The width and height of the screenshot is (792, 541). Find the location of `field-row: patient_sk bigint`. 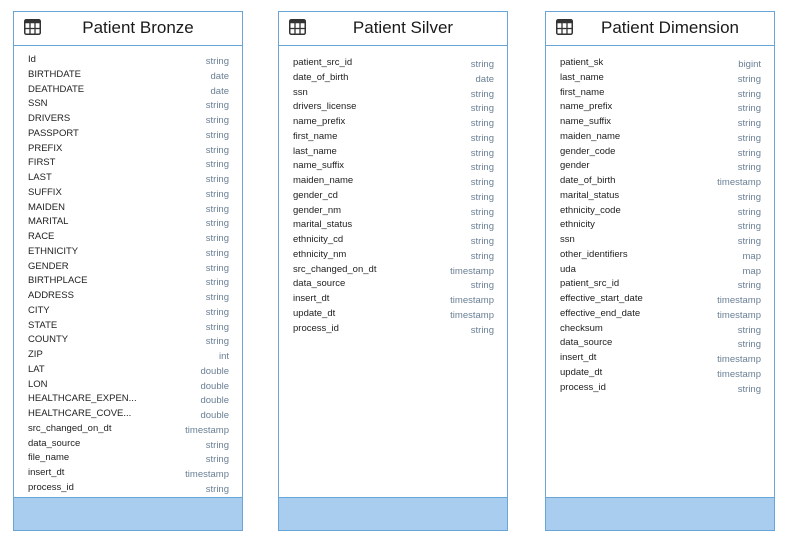

field-row: patient_sk bigint is located at coordinates (660, 64).